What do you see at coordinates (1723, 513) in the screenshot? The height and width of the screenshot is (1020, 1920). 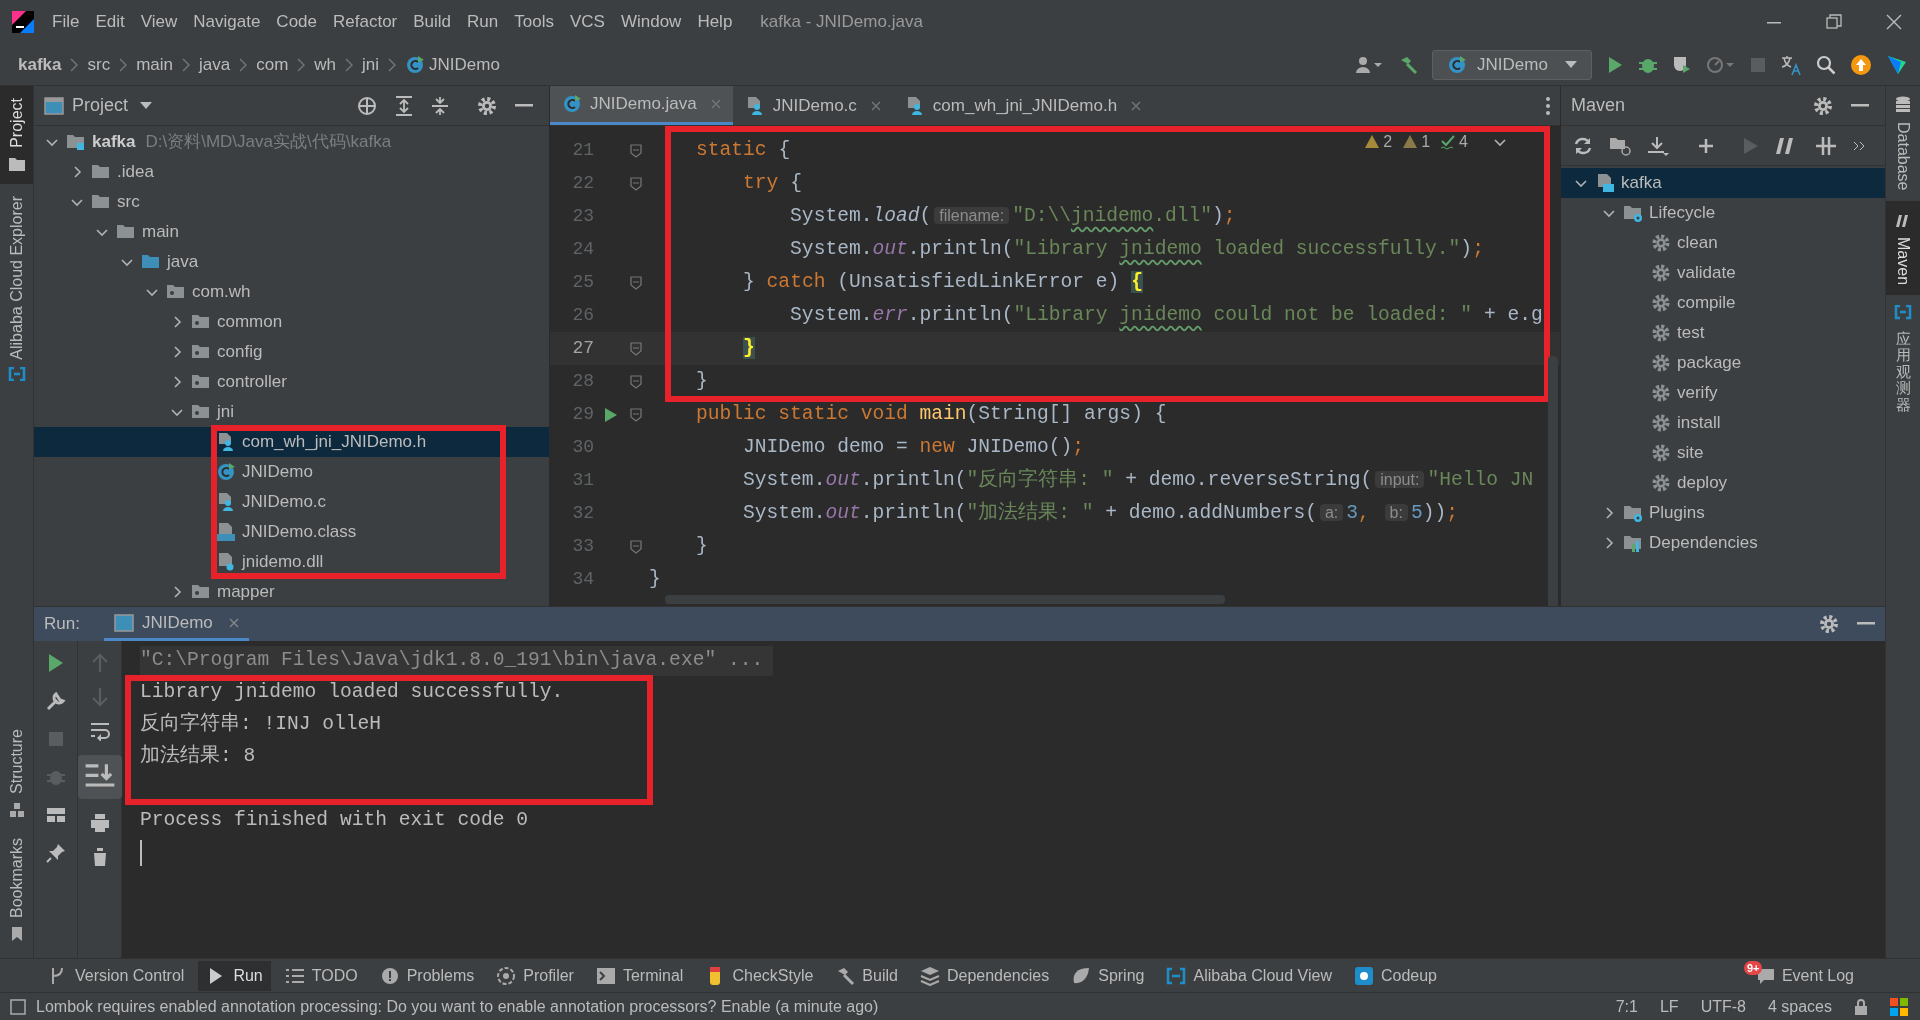 I see `tree-item: Plugins` at bounding box center [1723, 513].